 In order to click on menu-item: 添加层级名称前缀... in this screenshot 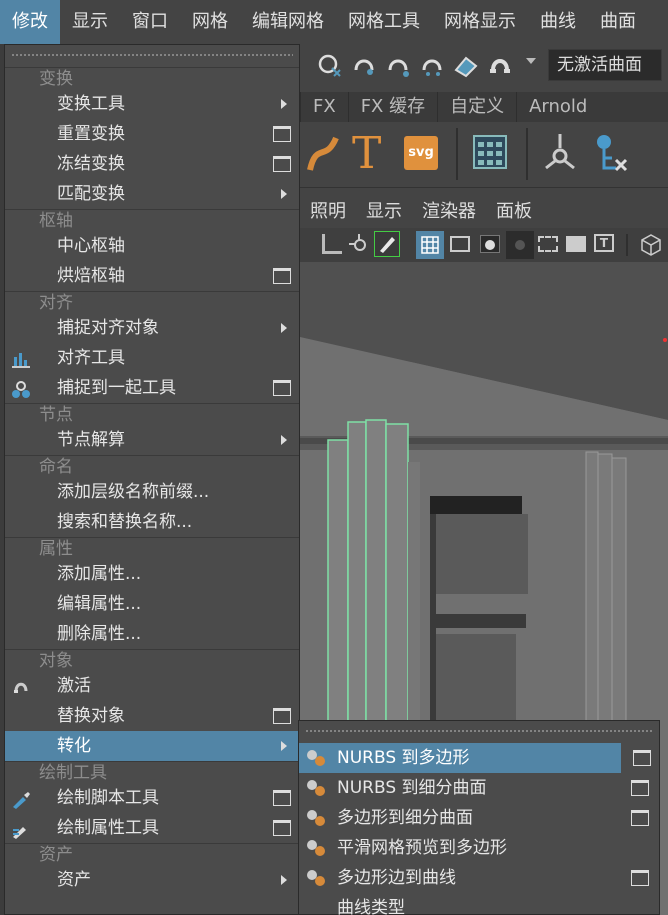, I will do `click(152, 492)`.